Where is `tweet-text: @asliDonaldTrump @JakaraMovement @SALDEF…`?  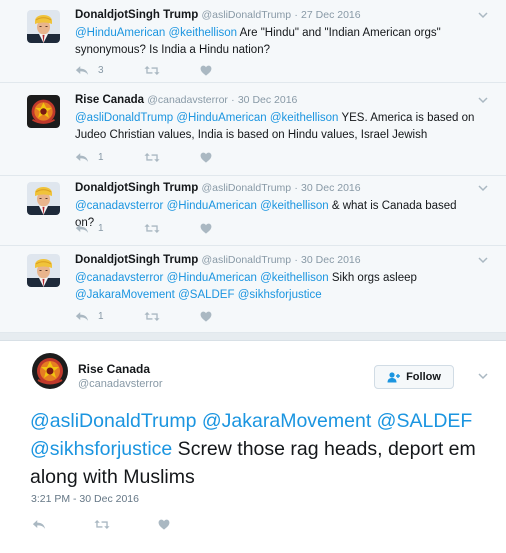 tweet-text: @asliDonaldTrump @JakaraMovement @SALDEF… is located at coordinates (258, 449).